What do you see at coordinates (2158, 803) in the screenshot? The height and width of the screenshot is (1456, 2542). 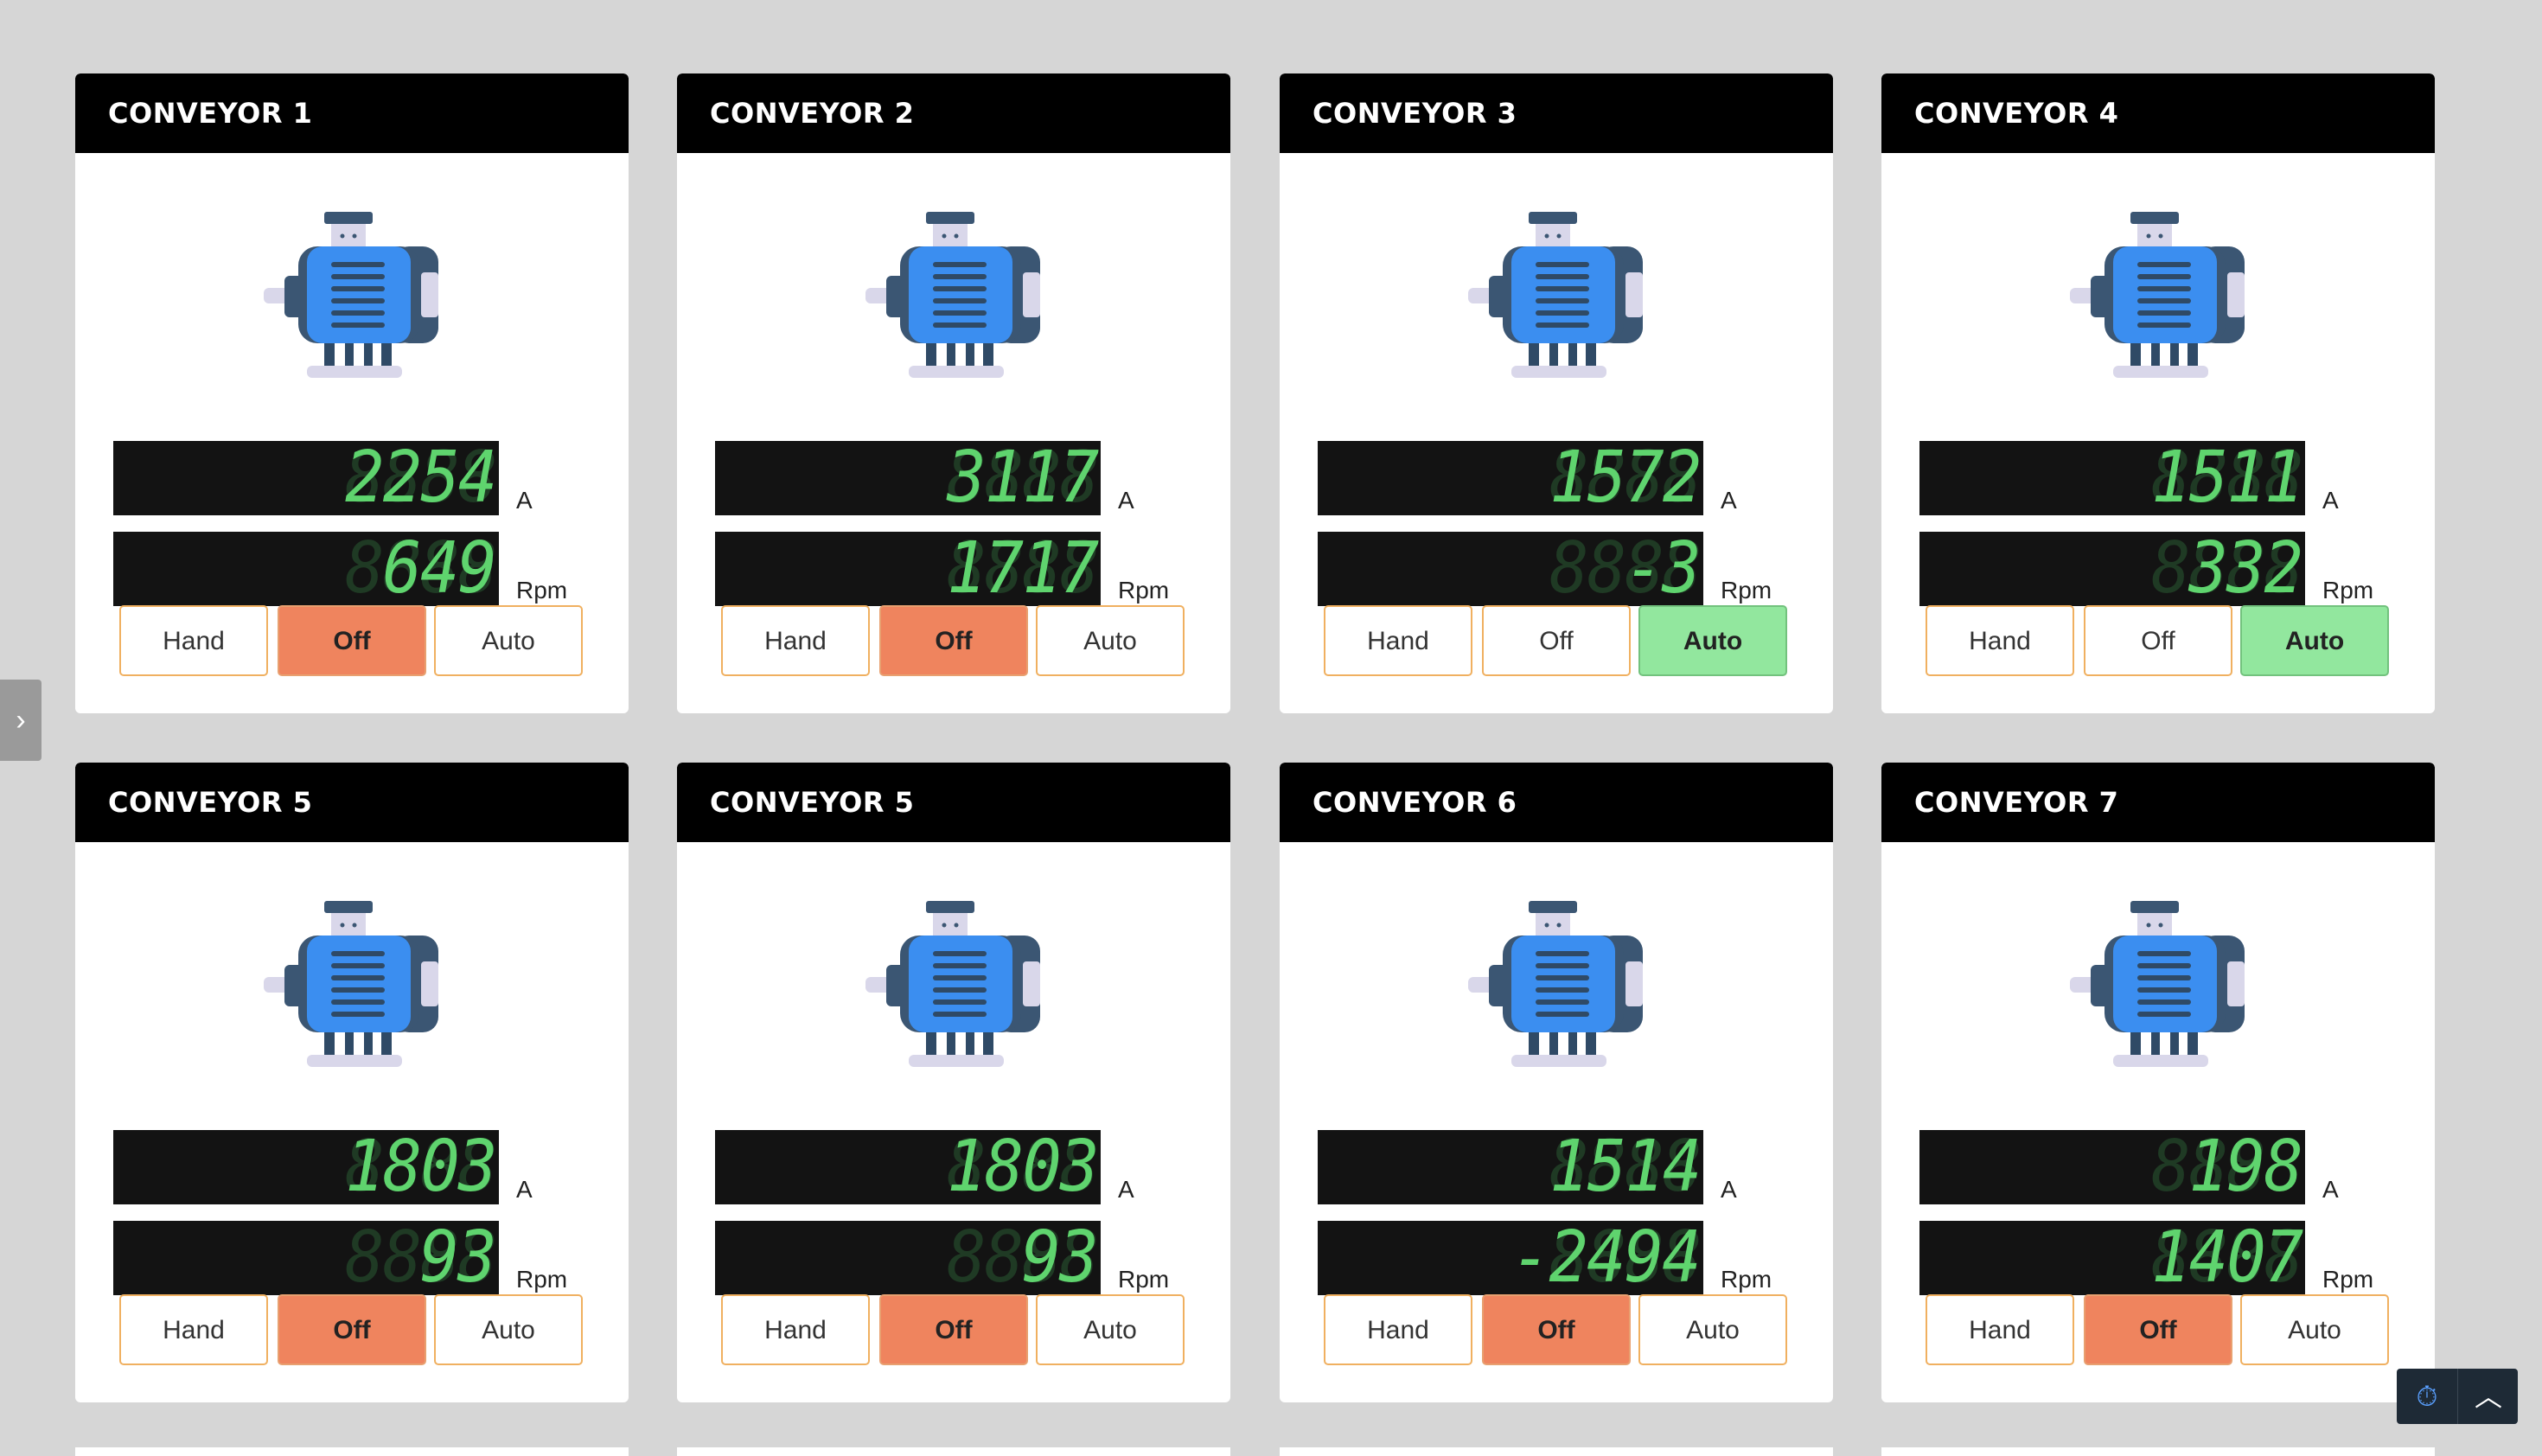 I see `card-header: CONVEYOR 7` at bounding box center [2158, 803].